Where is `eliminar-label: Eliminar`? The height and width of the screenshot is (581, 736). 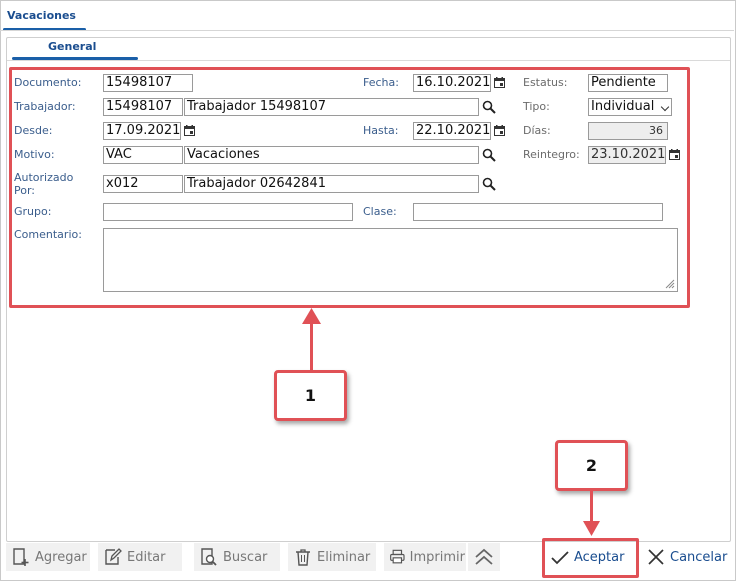
eliminar-label: Eliminar is located at coordinates (344, 557).